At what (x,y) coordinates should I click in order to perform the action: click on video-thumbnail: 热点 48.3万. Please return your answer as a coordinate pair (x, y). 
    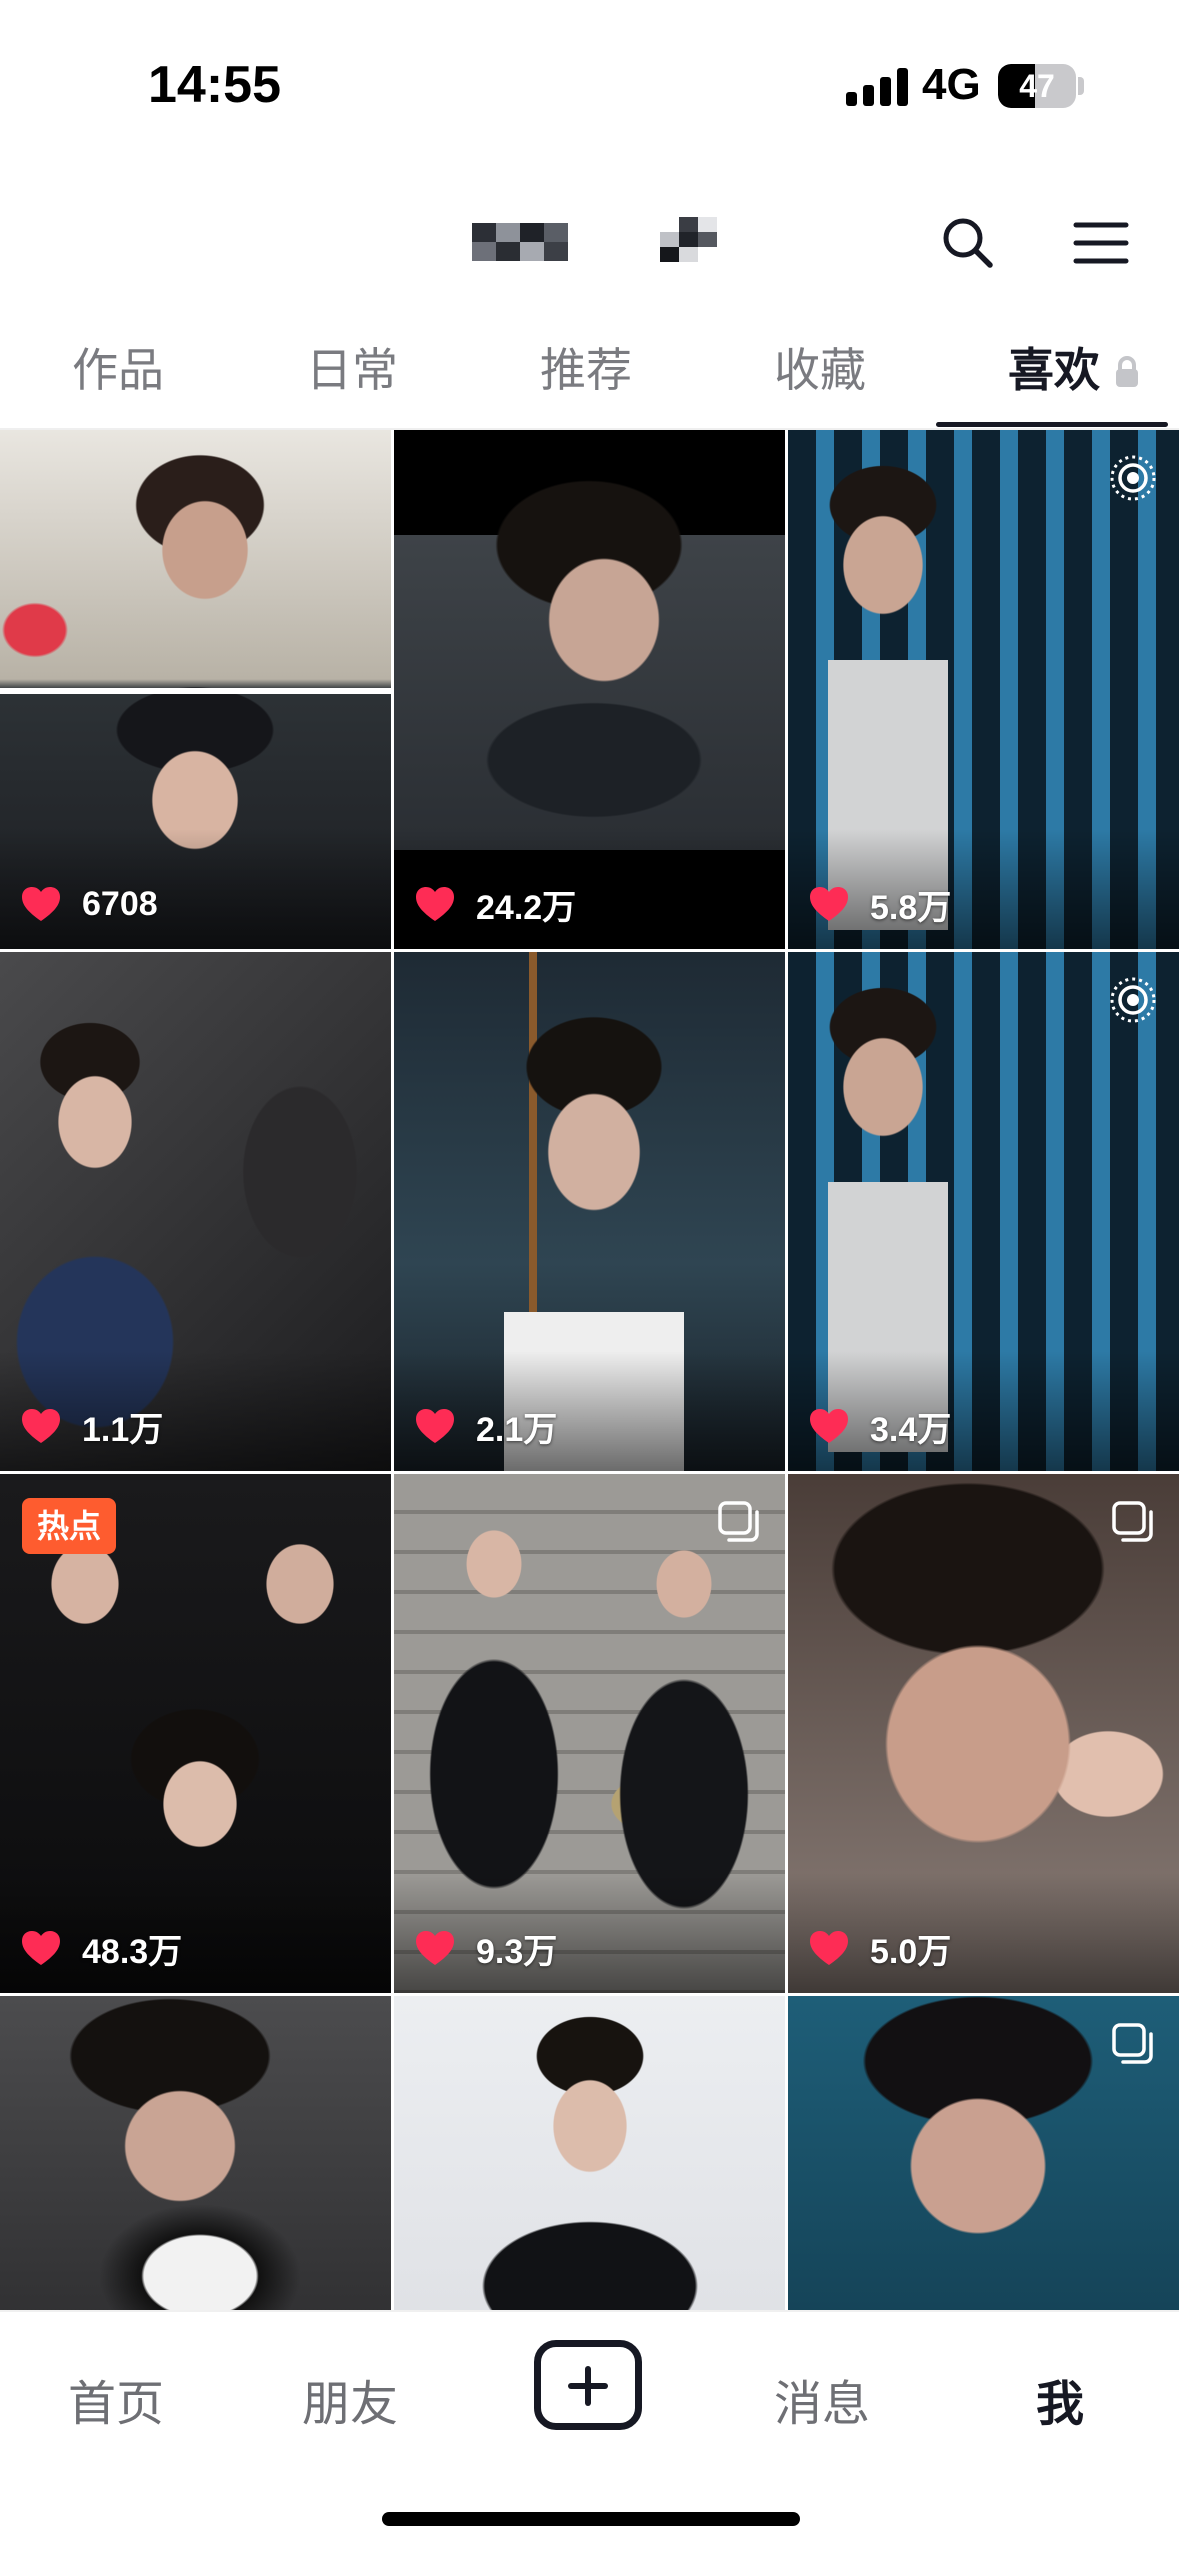
    Looking at the image, I should click on (195, 1733).